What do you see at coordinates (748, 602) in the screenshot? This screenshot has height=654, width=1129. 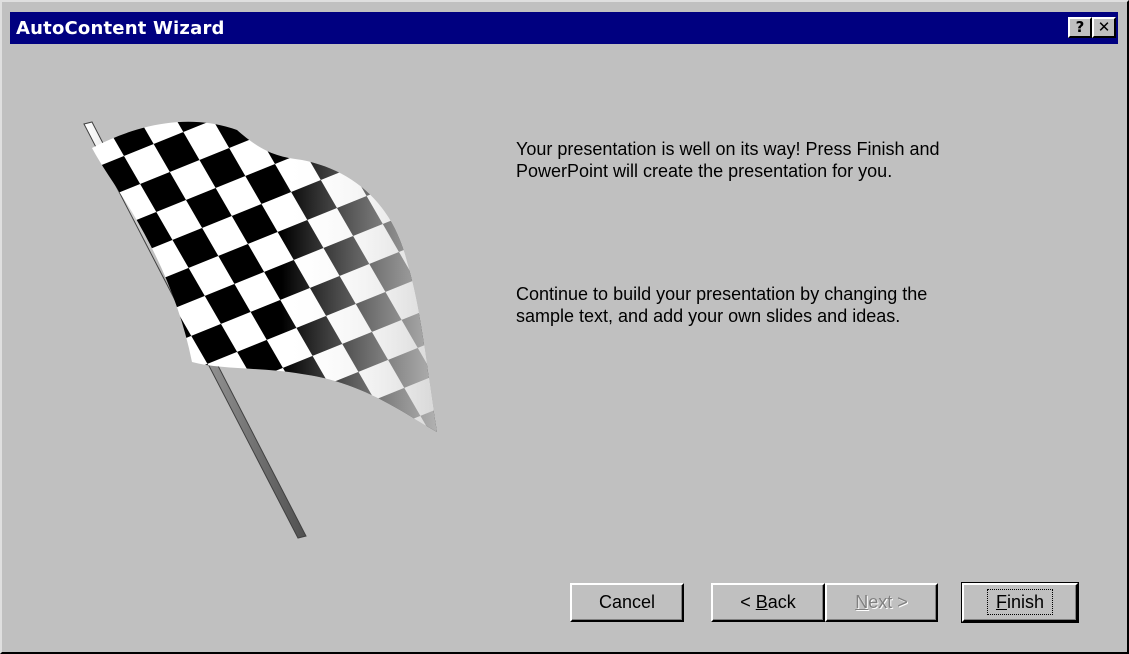 I see `back-prefix: <` at bounding box center [748, 602].